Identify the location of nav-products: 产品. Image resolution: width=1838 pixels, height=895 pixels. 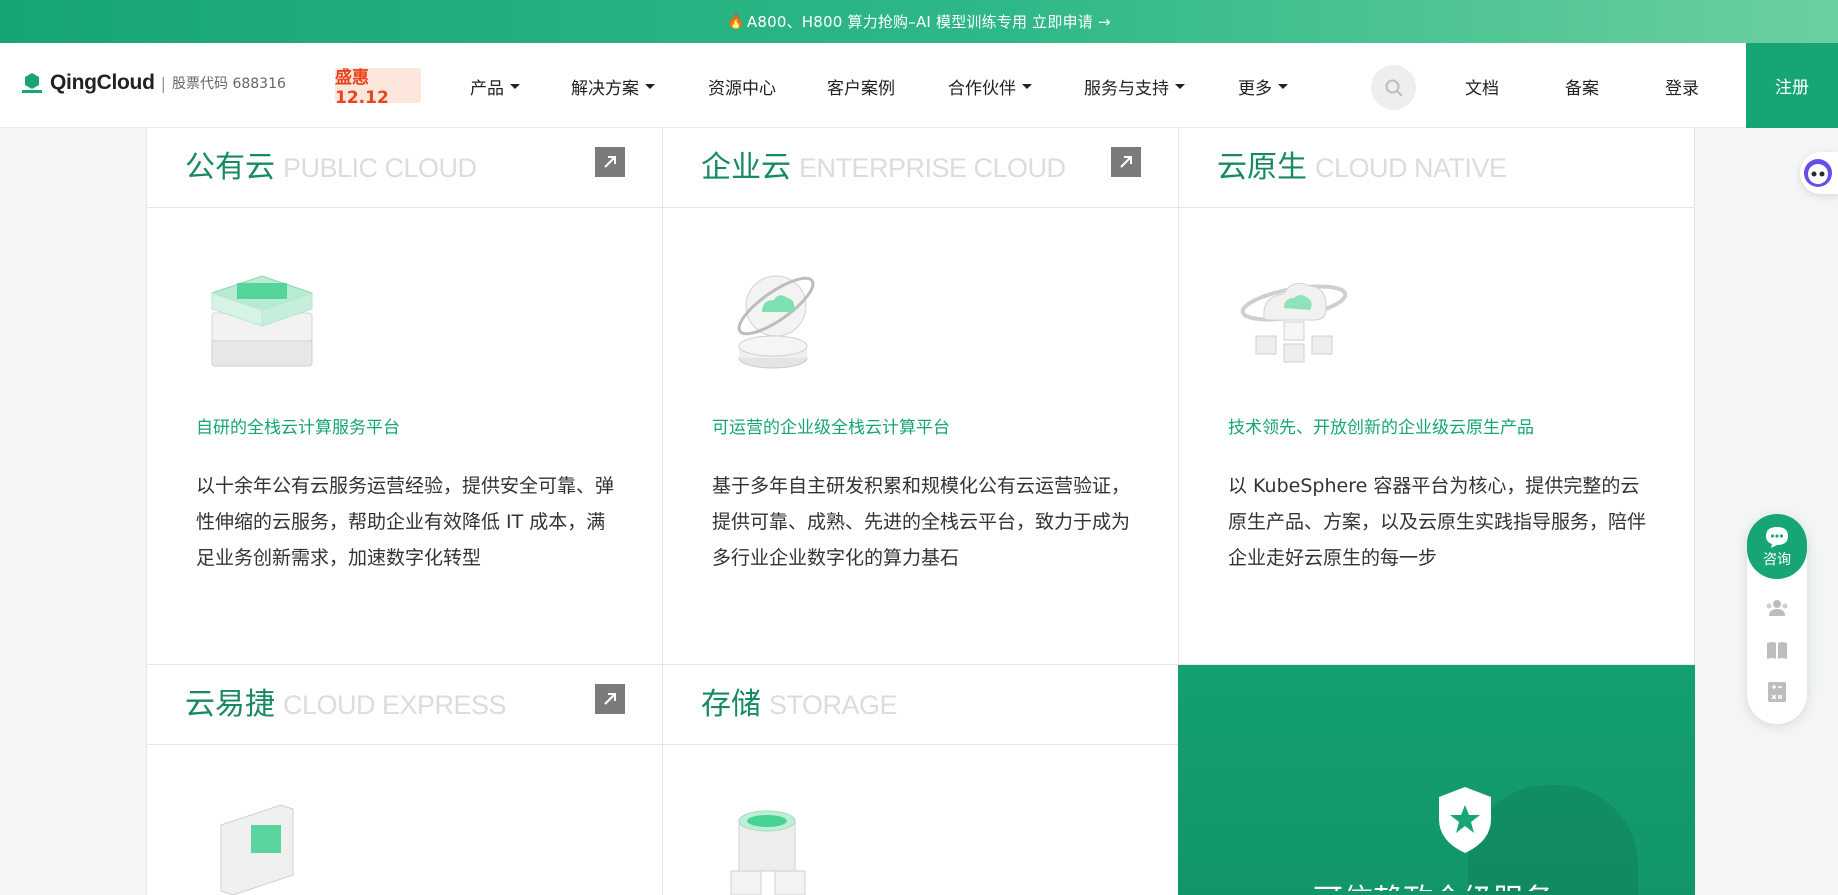
(495, 86).